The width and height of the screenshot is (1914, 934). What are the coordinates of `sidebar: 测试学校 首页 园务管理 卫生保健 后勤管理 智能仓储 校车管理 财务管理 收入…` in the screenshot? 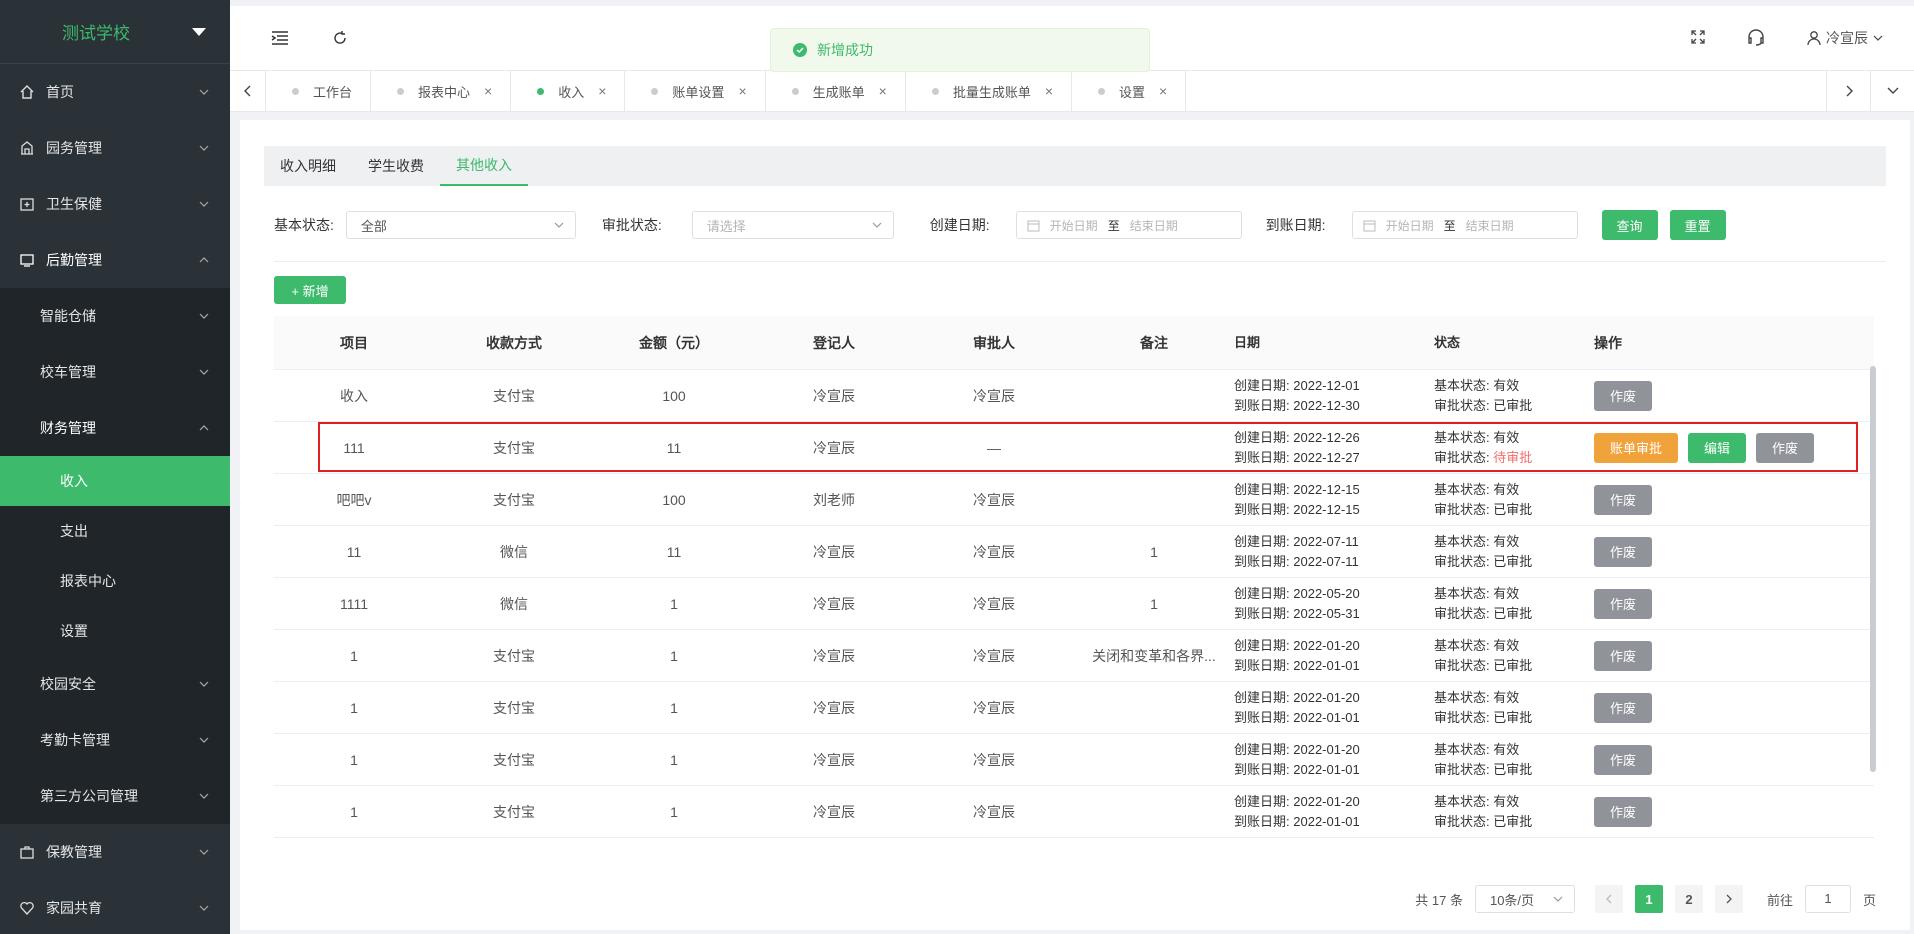 It's located at (115, 467).